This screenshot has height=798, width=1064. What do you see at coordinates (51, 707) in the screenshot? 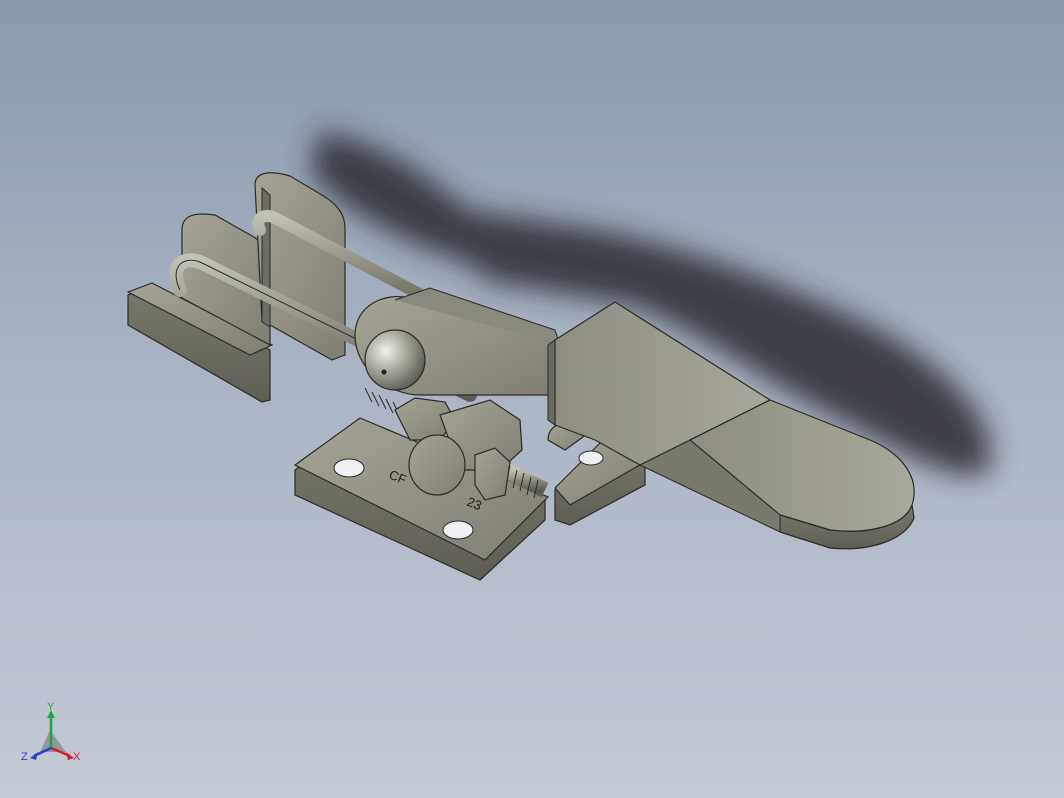
I see `y-axis-label: Y` at bounding box center [51, 707].